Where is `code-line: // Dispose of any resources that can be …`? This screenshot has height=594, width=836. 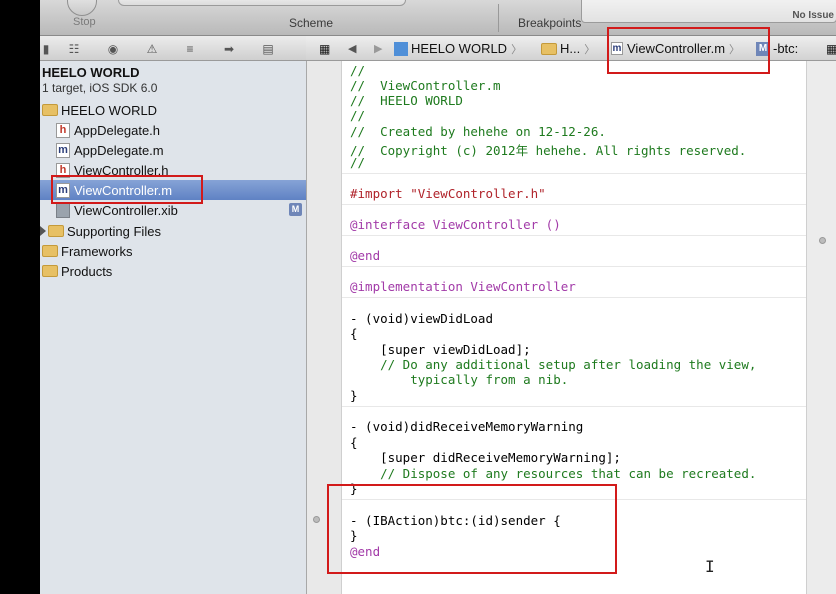 code-line: // Dispose of any resources that can be … is located at coordinates (553, 473).